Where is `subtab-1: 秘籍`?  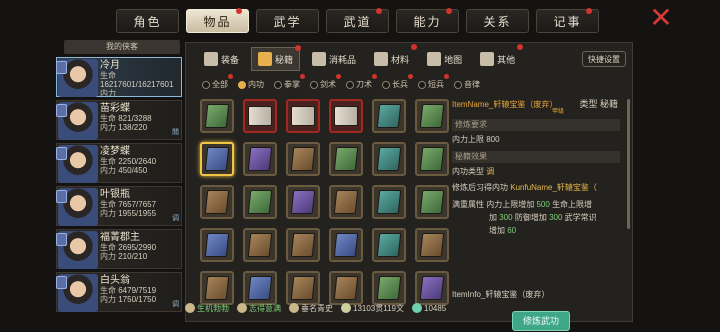 subtab-1: 秘籍 is located at coordinates (276, 58).